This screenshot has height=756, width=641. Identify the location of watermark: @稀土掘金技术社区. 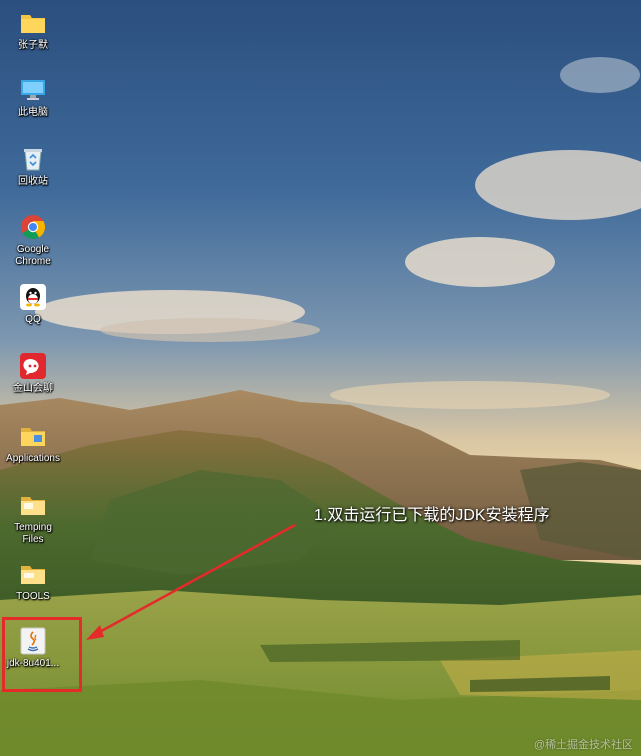
(583, 745).